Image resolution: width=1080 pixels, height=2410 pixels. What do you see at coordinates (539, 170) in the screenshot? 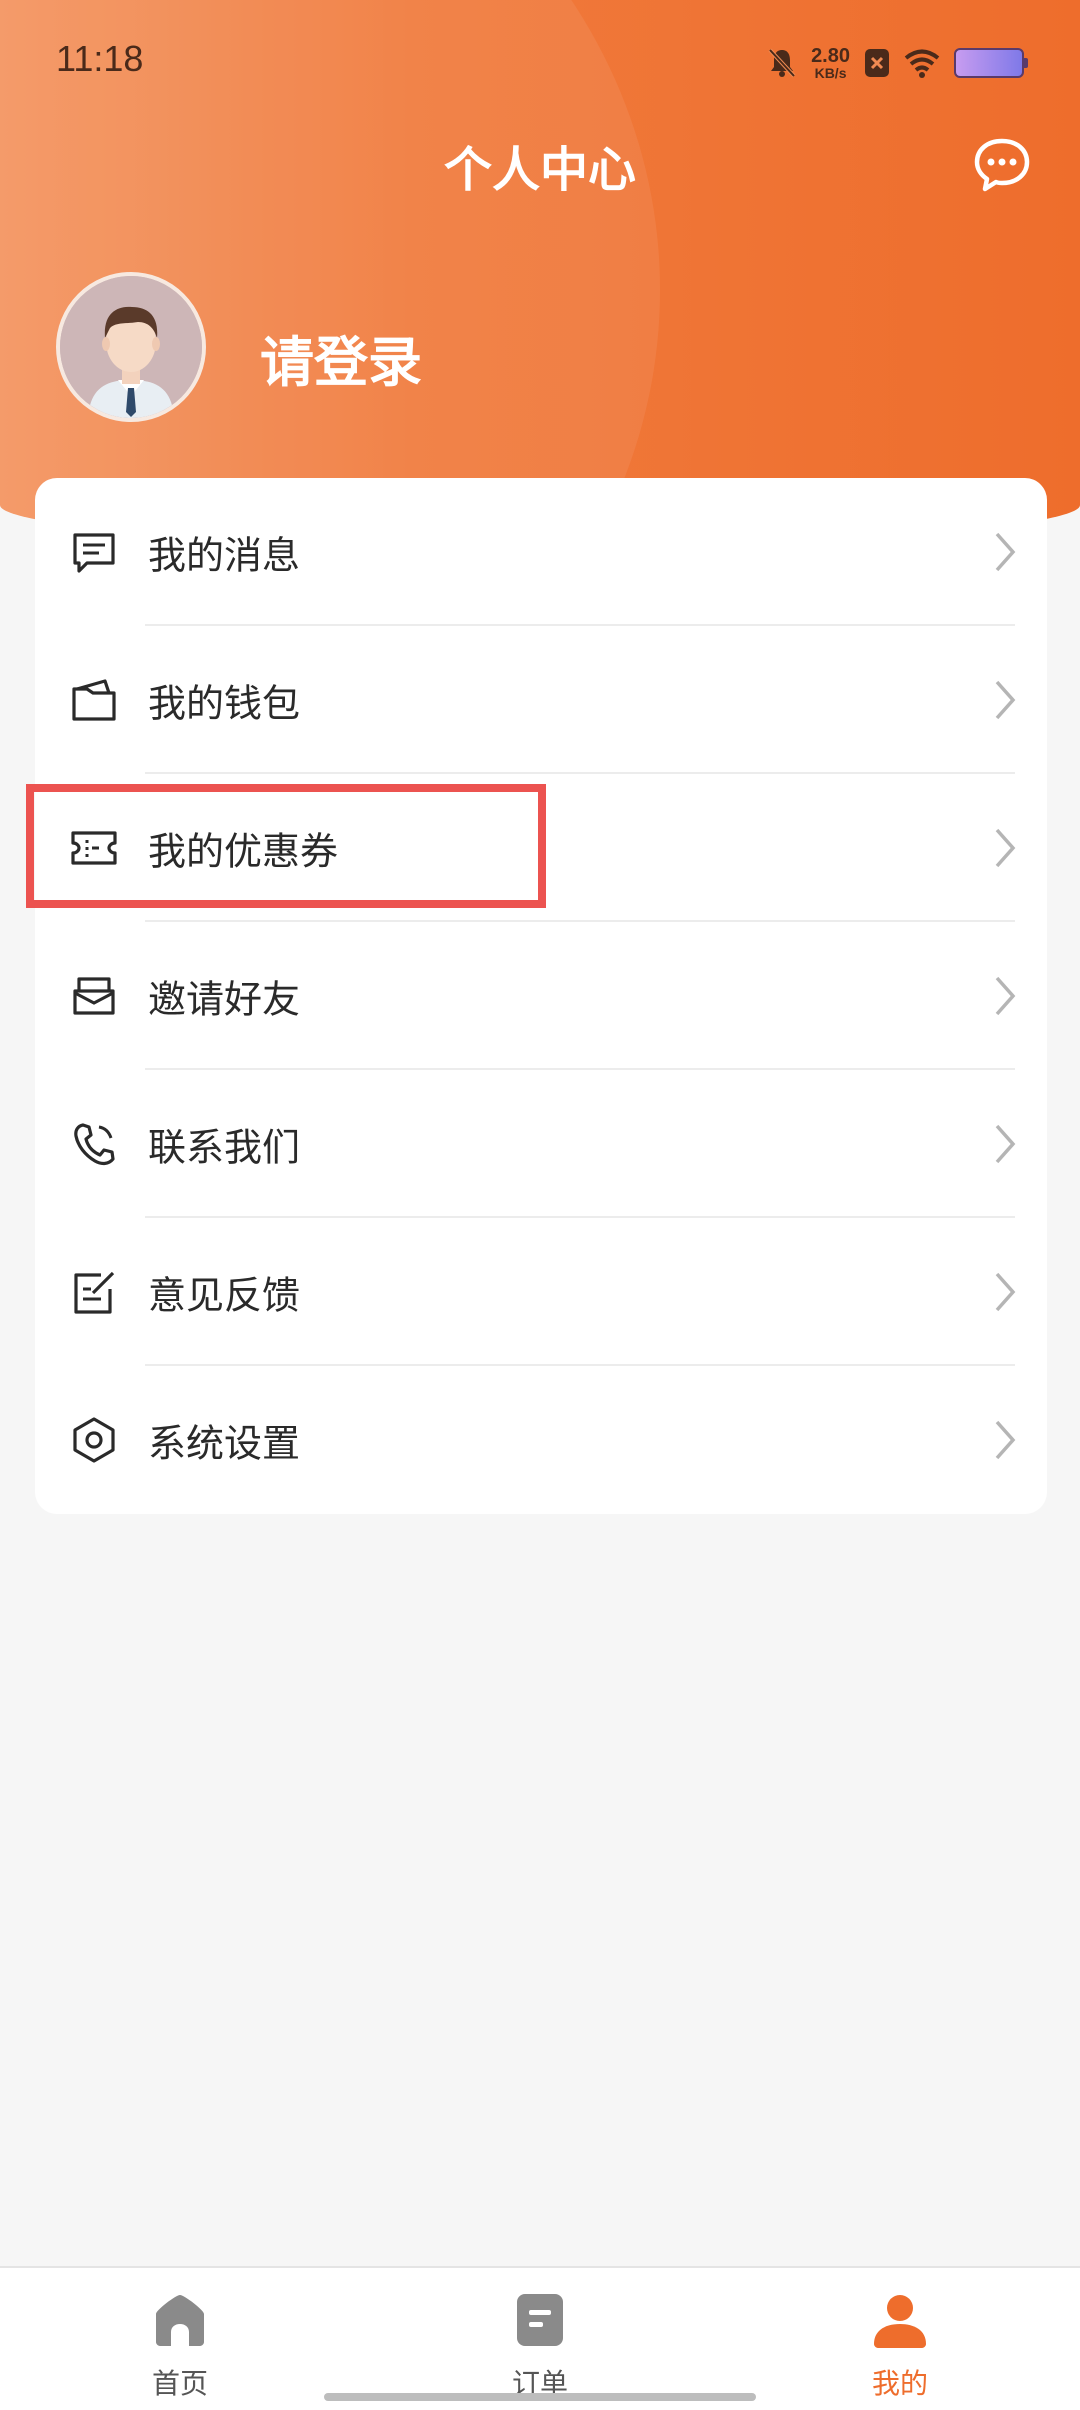
I see `page-title: 个人中心` at bounding box center [539, 170].